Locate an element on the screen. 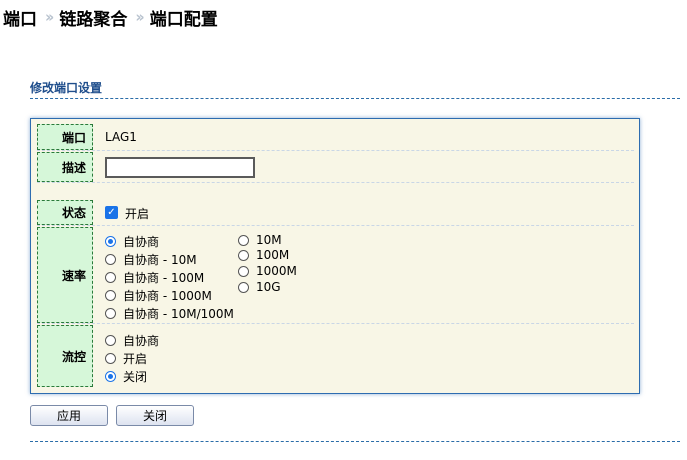  port-row: 端口 LAG1 is located at coordinates (335, 137).